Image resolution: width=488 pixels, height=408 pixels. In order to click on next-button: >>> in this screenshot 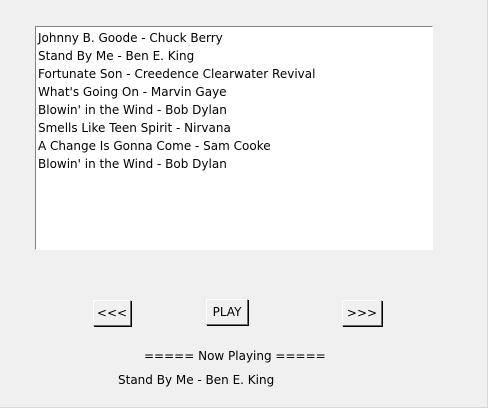, I will do `click(362, 313)`.